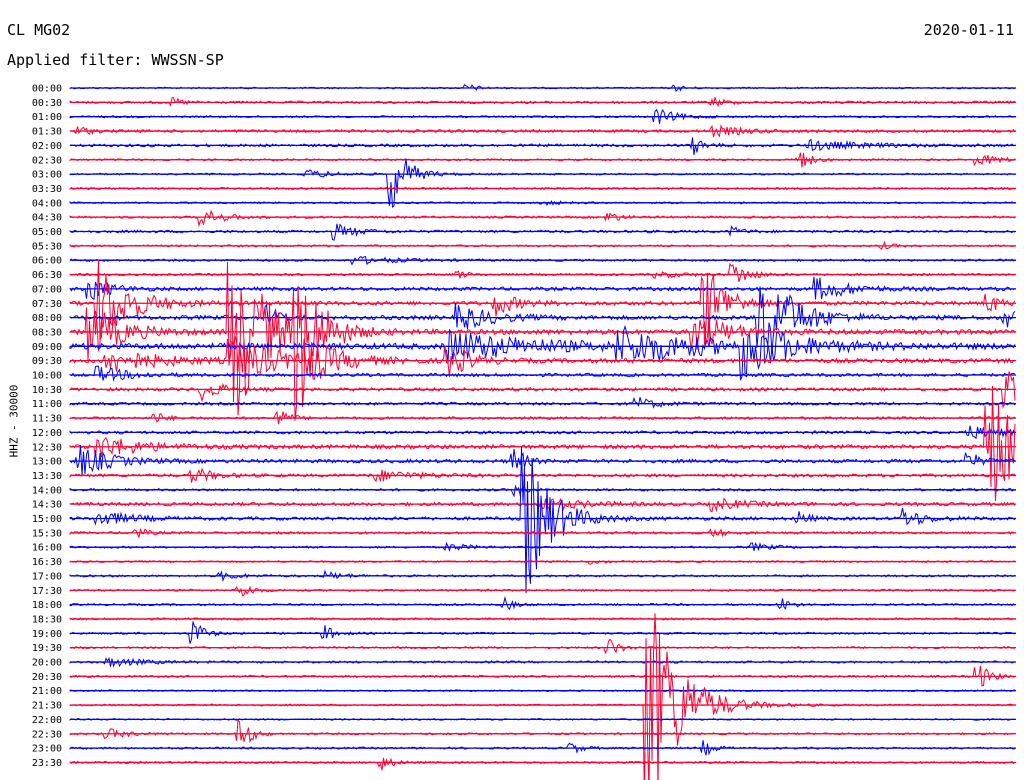 The width and height of the screenshot is (1024, 780). Describe the element at coordinates (47, 548) in the screenshot. I see `time-tick-label: 16:00` at that location.